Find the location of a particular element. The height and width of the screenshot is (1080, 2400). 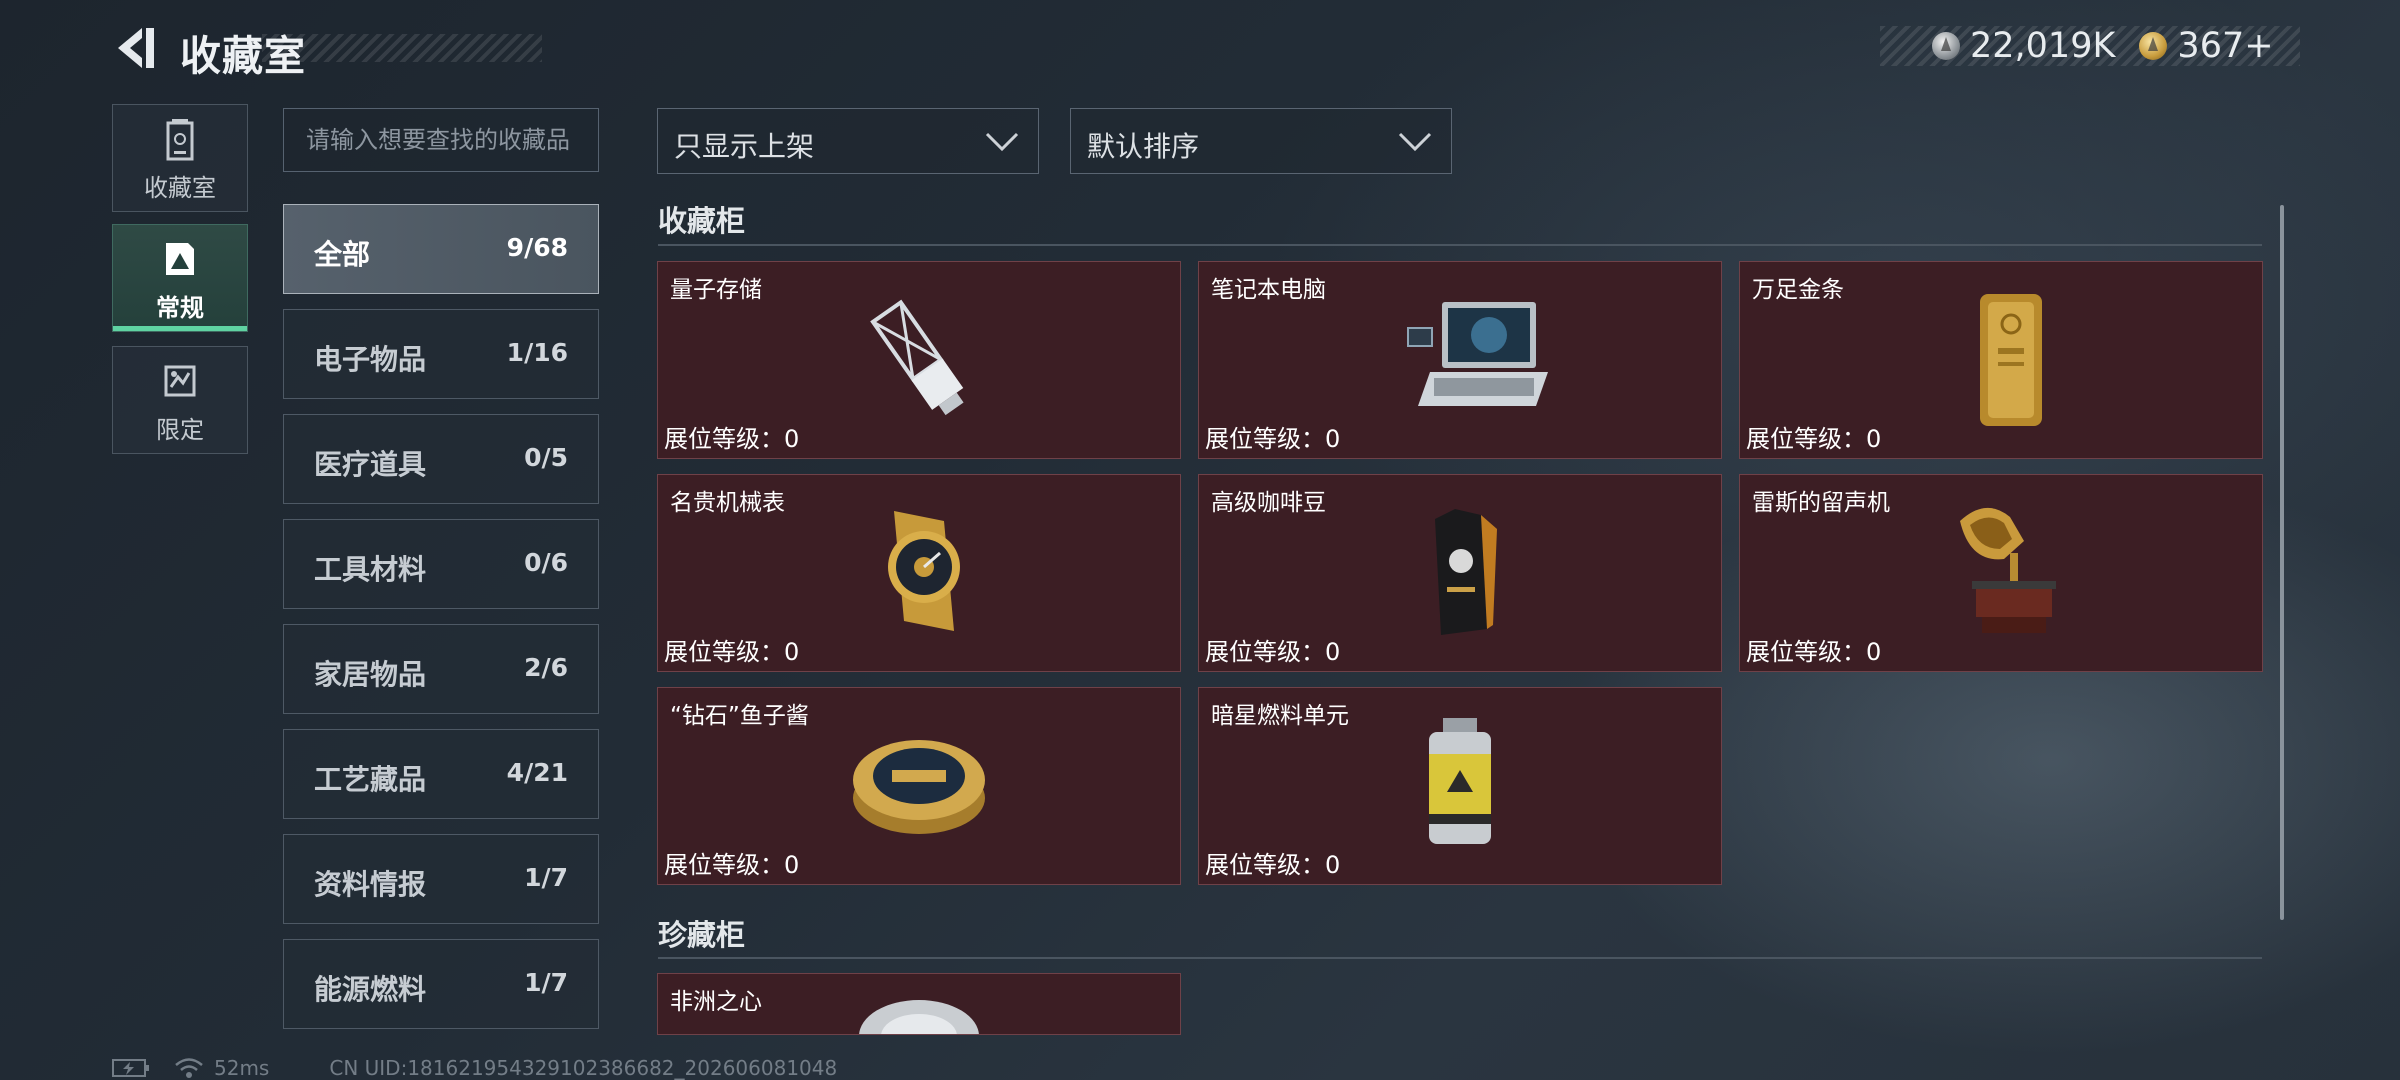

item-name: 笔记本电脑 is located at coordinates (1268, 290).